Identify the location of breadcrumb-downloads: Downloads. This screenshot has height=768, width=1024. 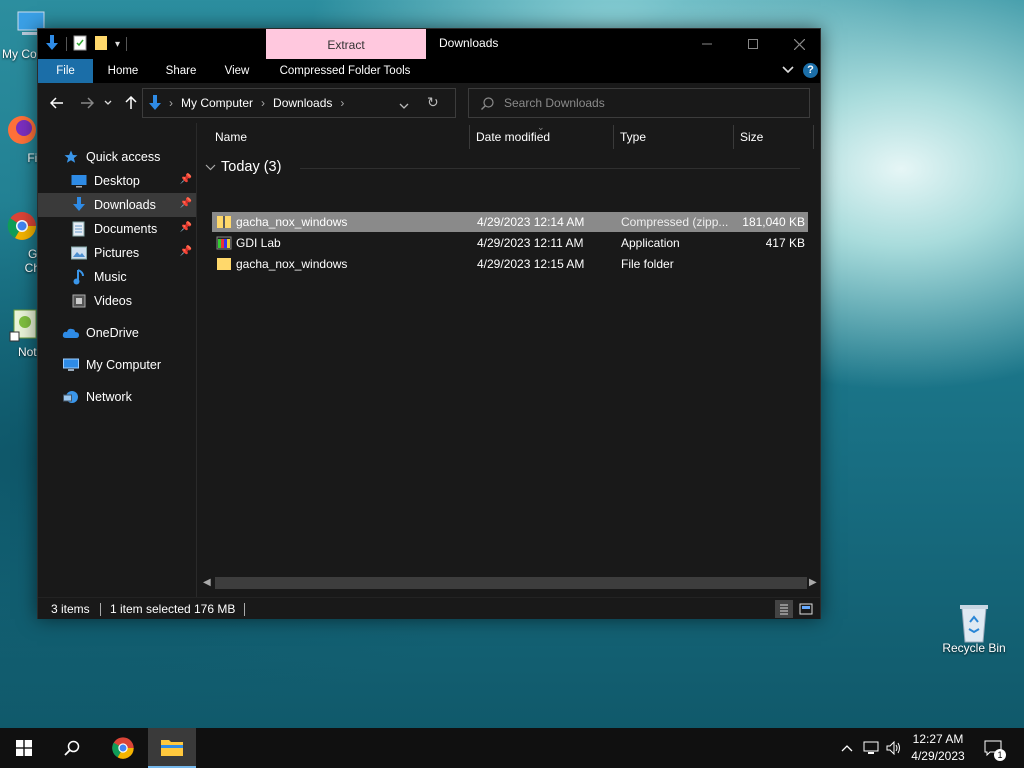
(302, 103).